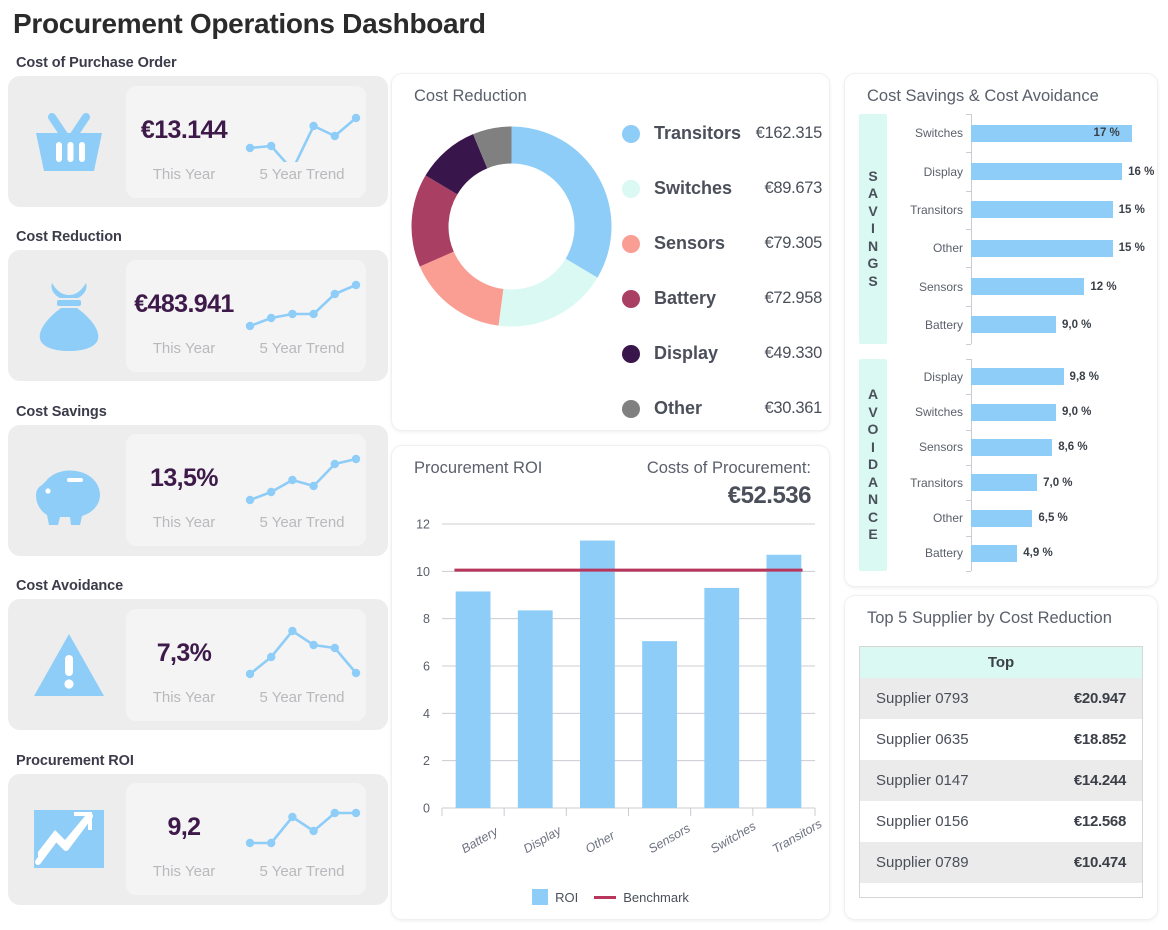 The width and height of the screenshot is (1168, 930). What do you see at coordinates (873, 534) in the screenshot?
I see `avoidance-band-char: E` at bounding box center [873, 534].